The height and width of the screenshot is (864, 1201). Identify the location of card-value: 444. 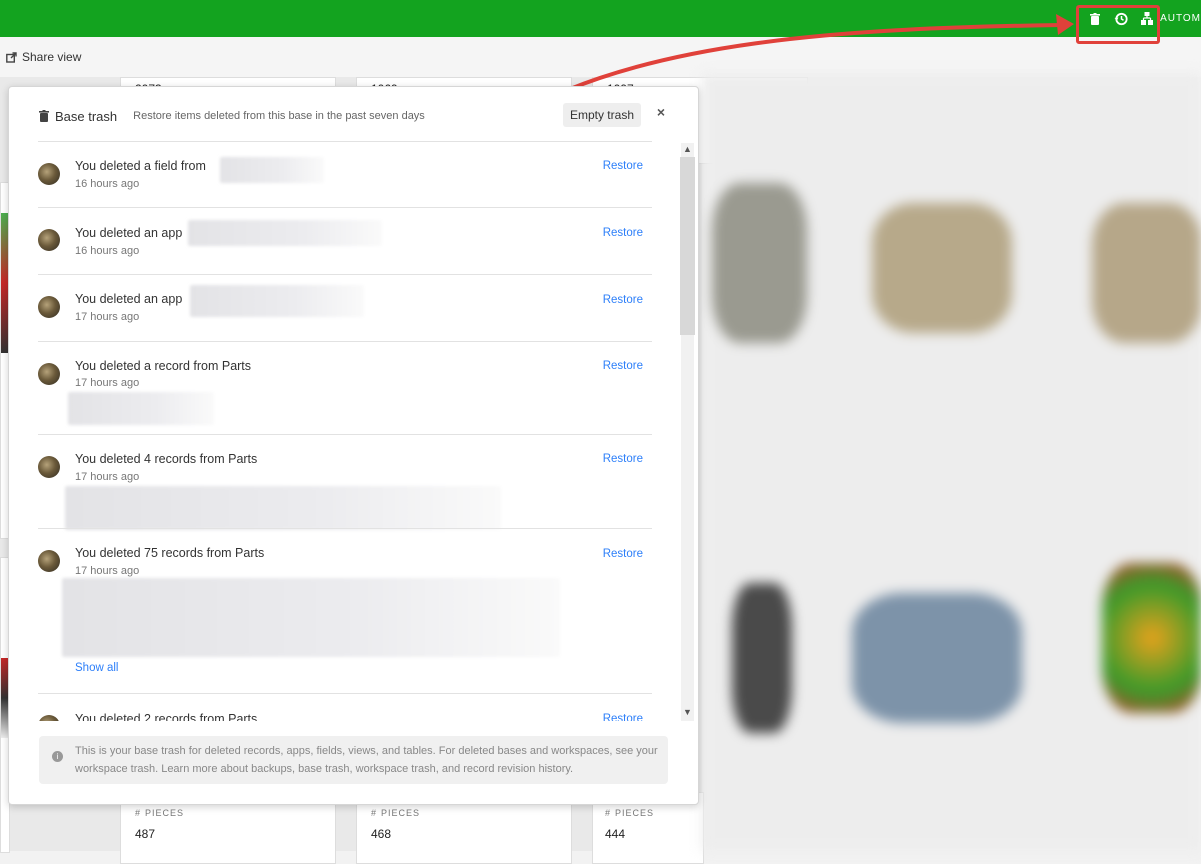
(615, 834).